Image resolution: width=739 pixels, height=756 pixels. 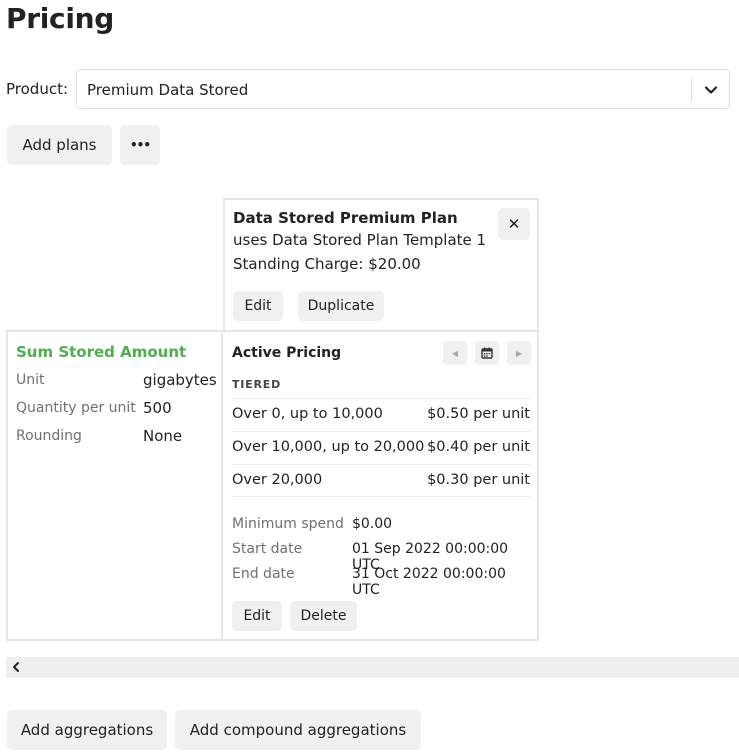 I want to click on remove-plan-button: ✕, so click(x=514, y=224).